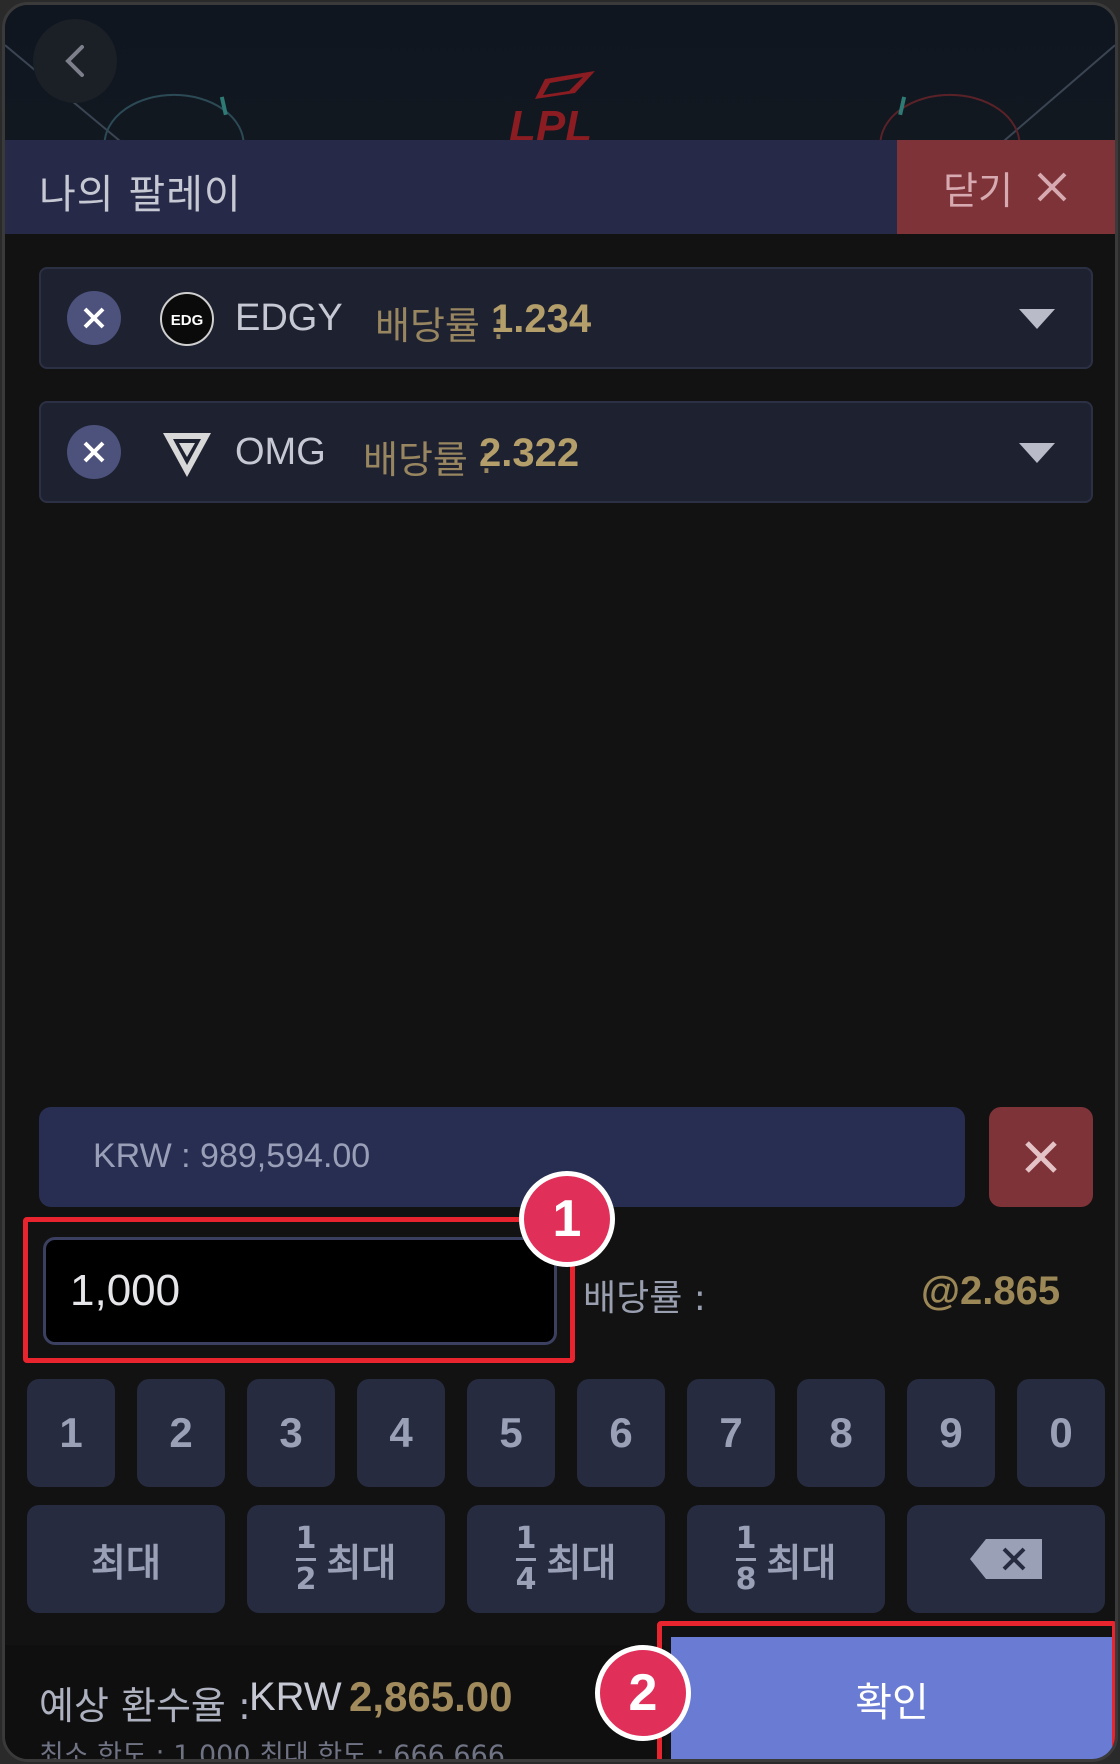 Image resolution: width=1120 pixels, height=1764 pixels. What do you see at coordinates (621, 1433) in the screenshot?
I see `key-6: 6` at bounding box center [621, 1433].